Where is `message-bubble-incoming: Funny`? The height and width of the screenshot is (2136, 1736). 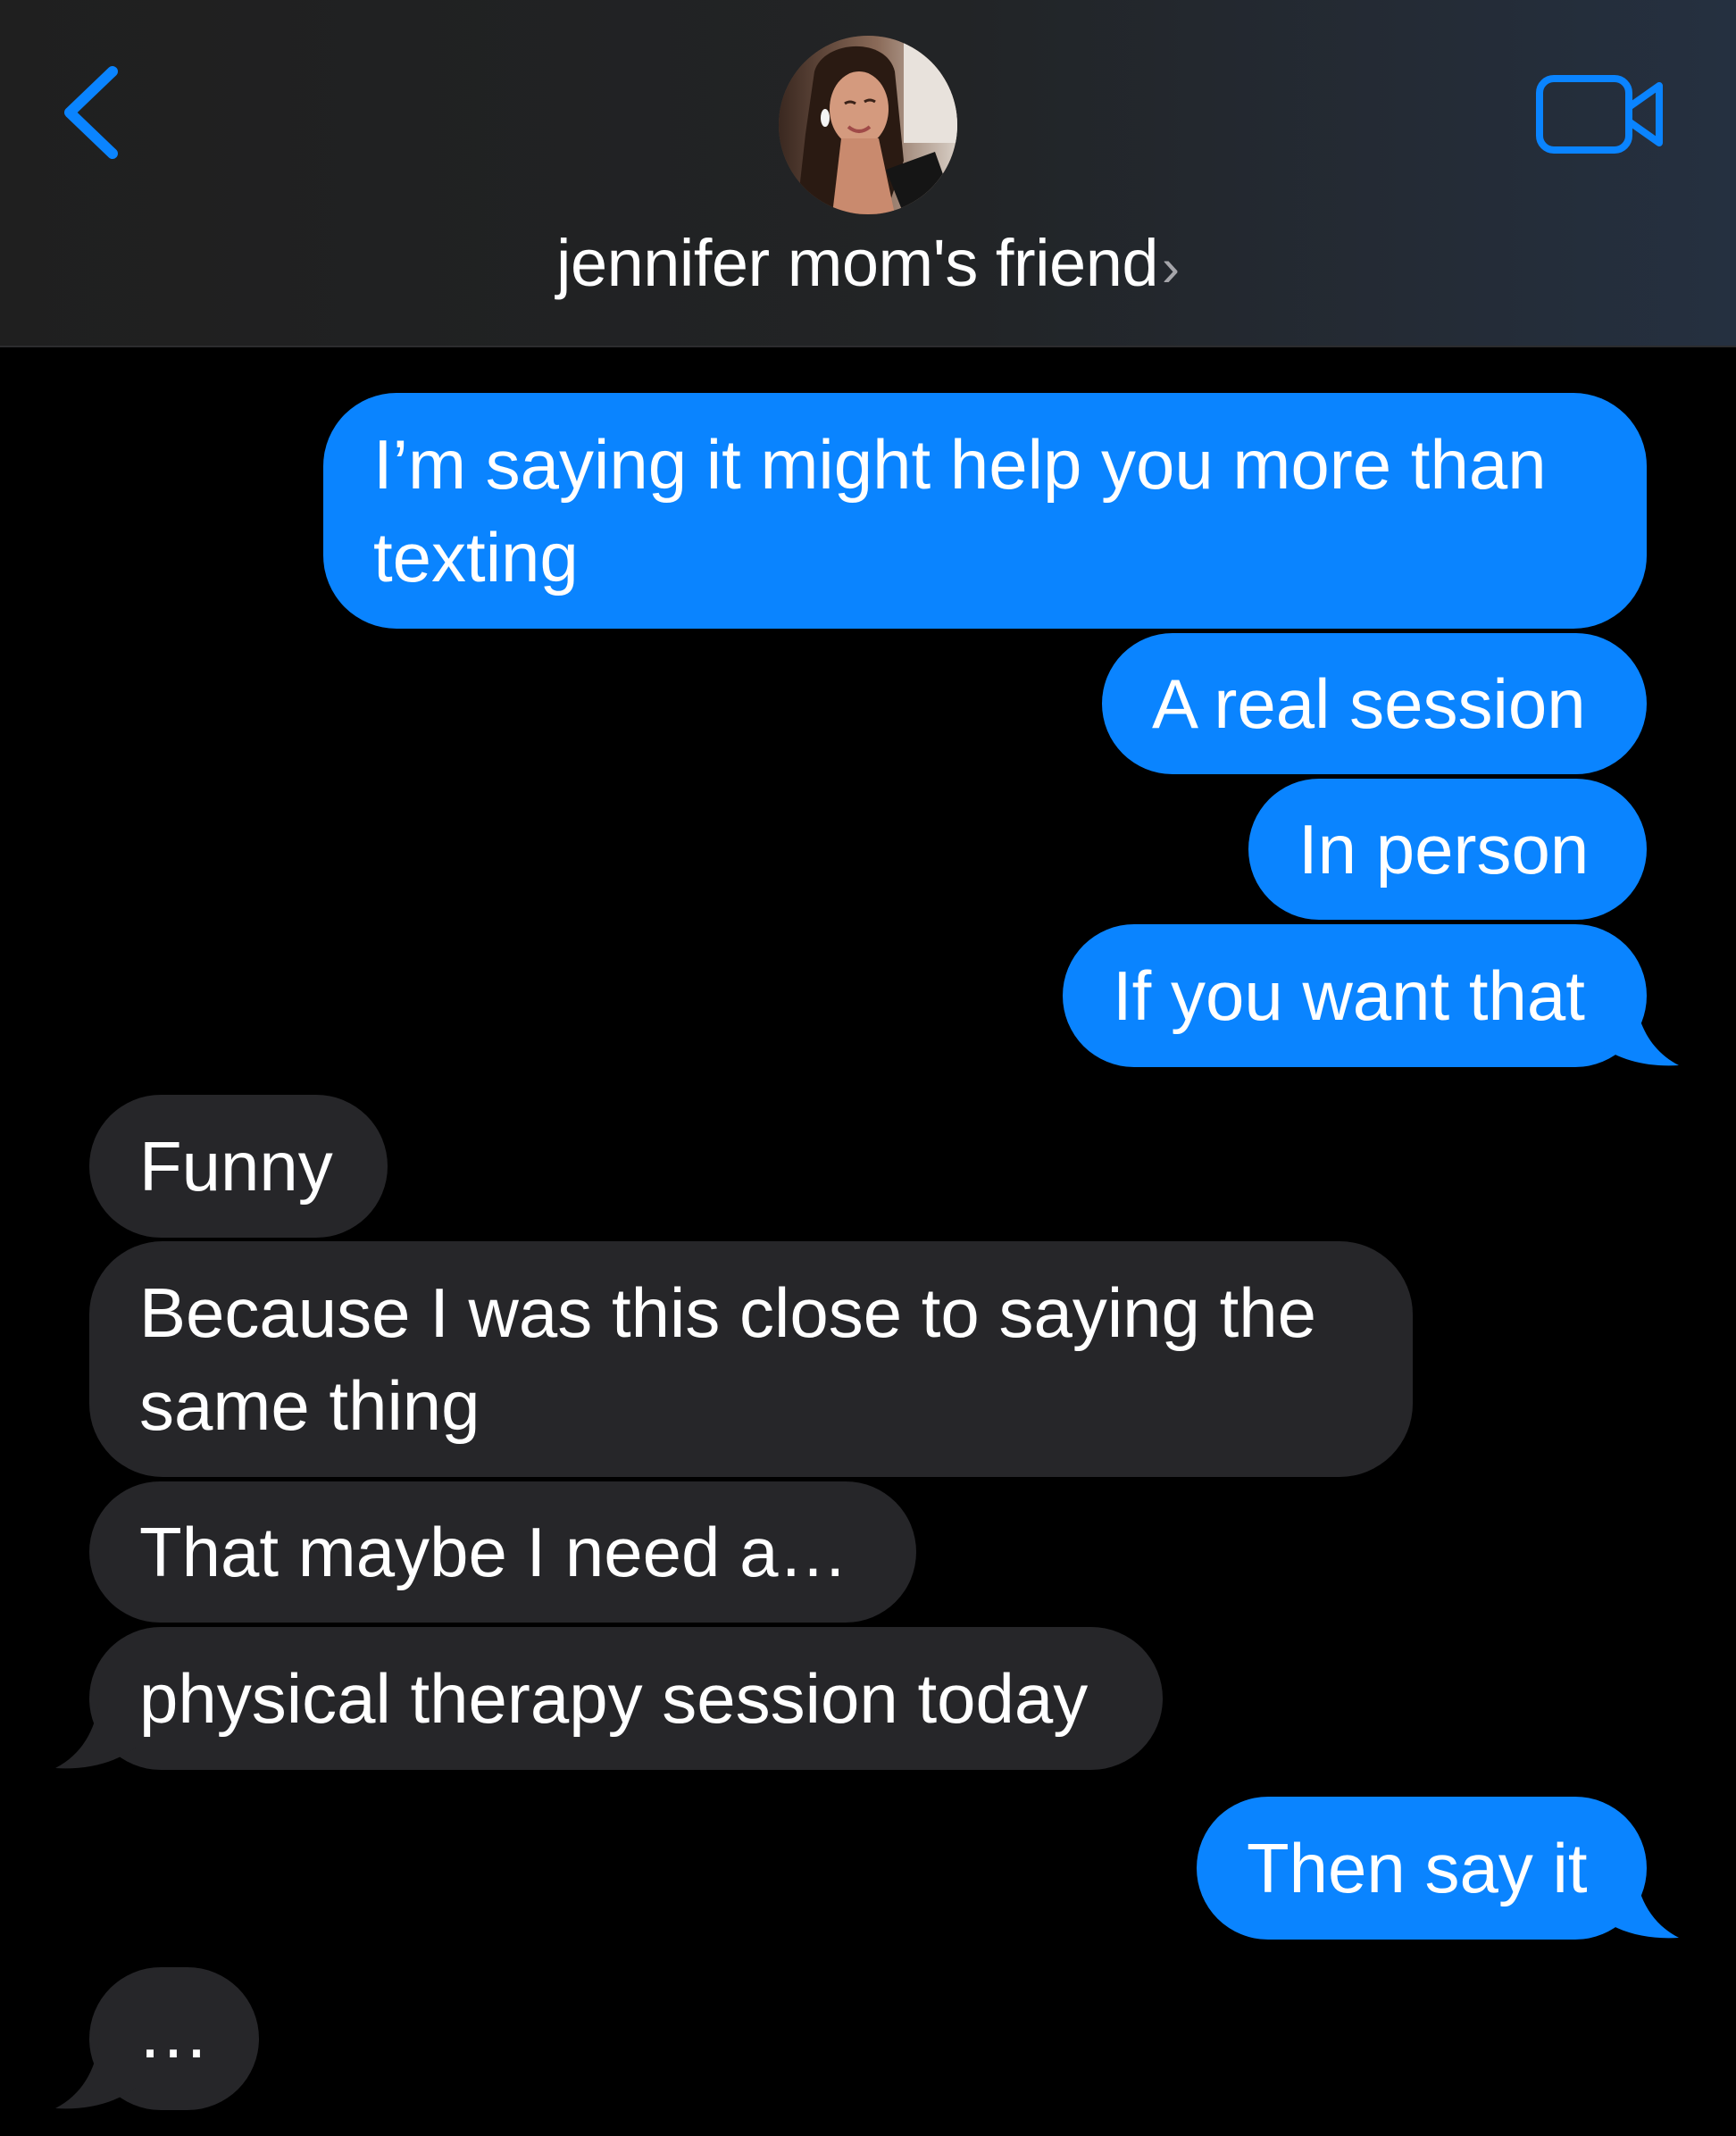
message-bubble-incoming: Funny is located at coordinates (238, 1166).